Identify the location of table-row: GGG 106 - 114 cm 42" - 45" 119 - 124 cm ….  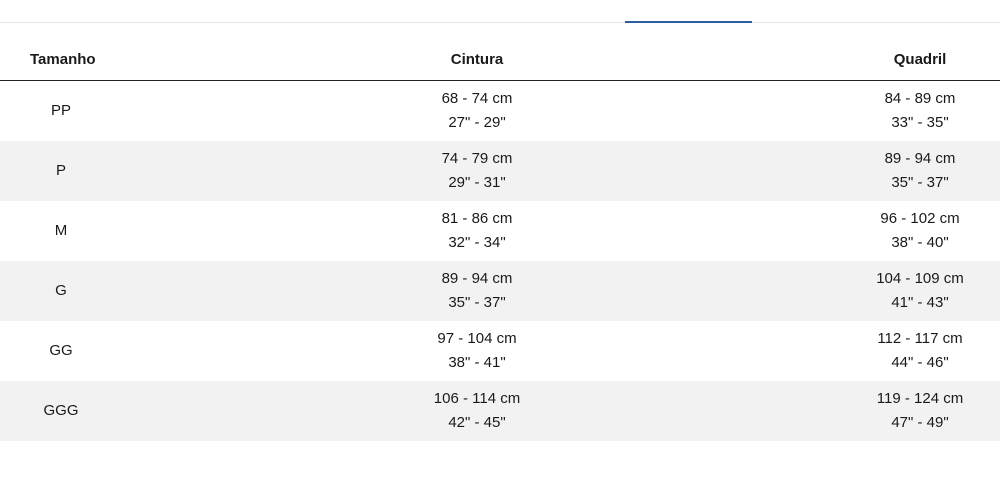
(500, 411).